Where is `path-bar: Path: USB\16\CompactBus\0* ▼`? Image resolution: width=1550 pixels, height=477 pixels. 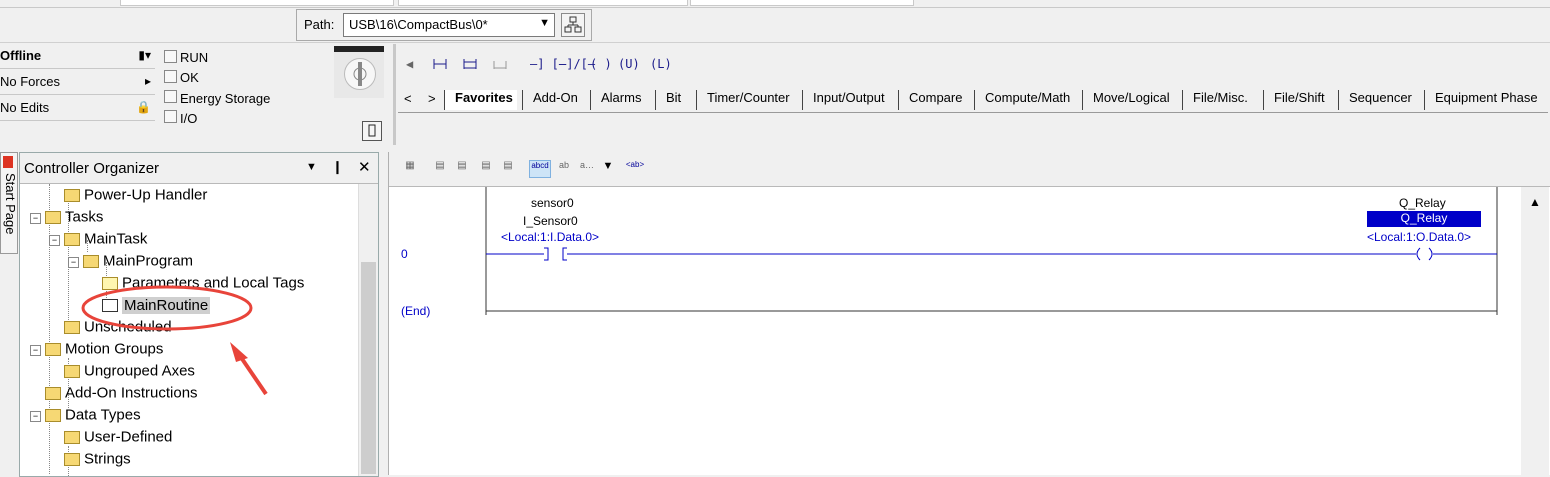
path-bar: Path: USB\16\CompactBus\0* ▼ is located at coordinates (775, 25).